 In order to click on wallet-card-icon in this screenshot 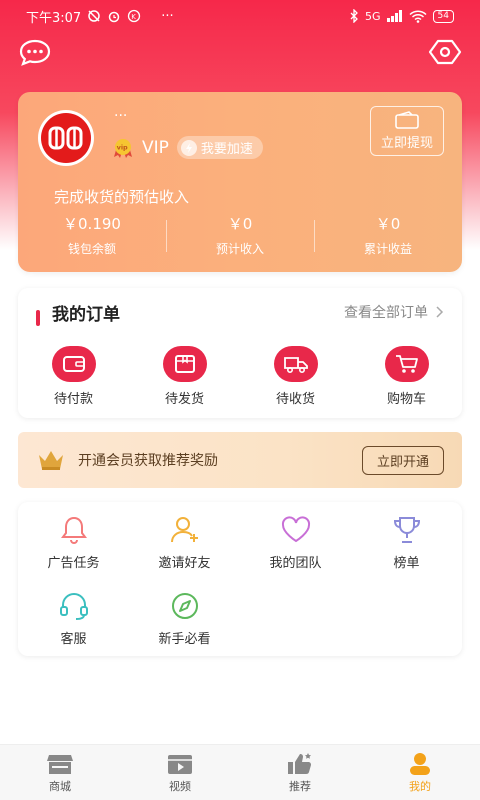, I will do `click(407, 120)`.